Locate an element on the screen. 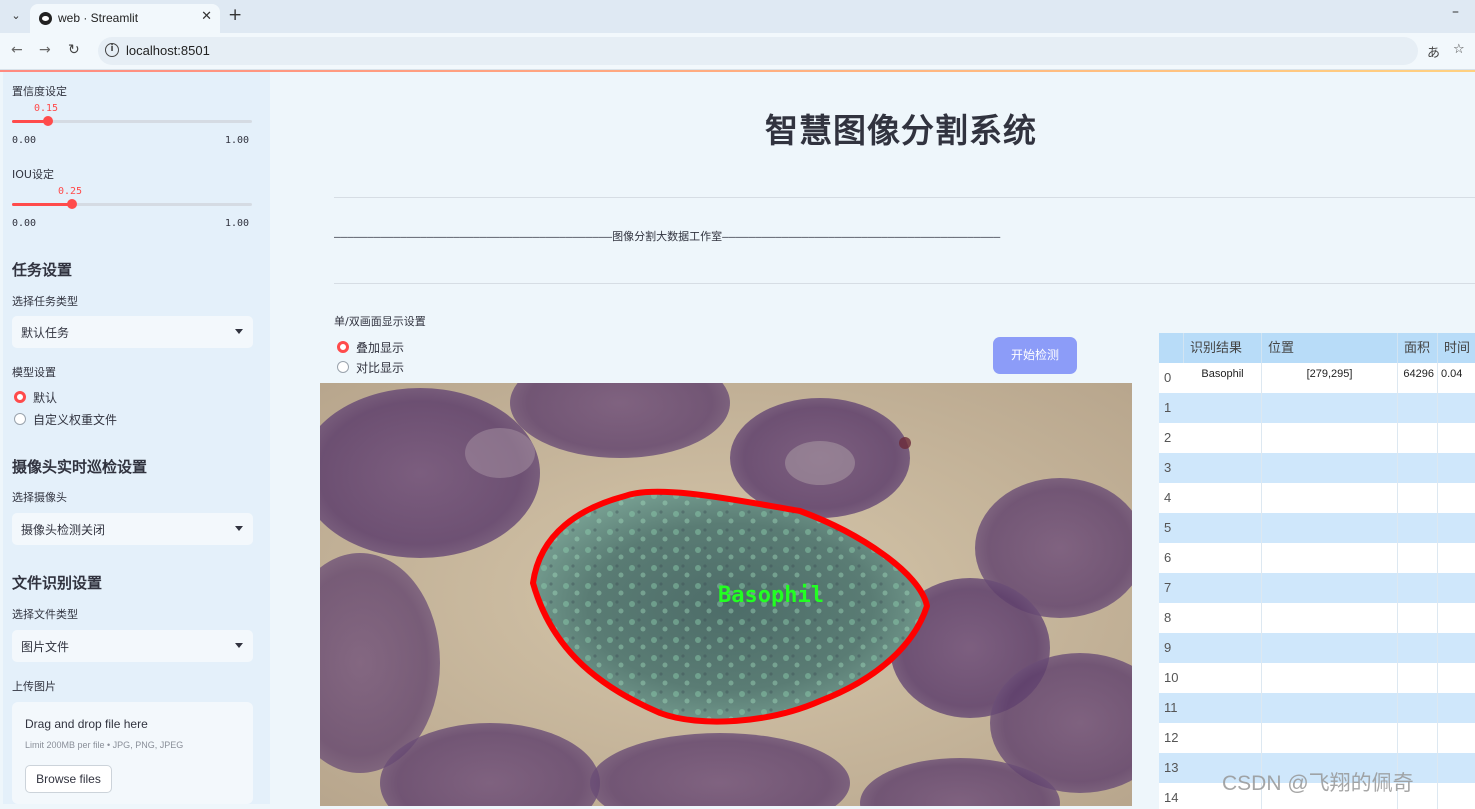 Image resolution: width=1475 pixels, height=809 pixels. iou-slider-thumb is located at coordinates (72, 204).